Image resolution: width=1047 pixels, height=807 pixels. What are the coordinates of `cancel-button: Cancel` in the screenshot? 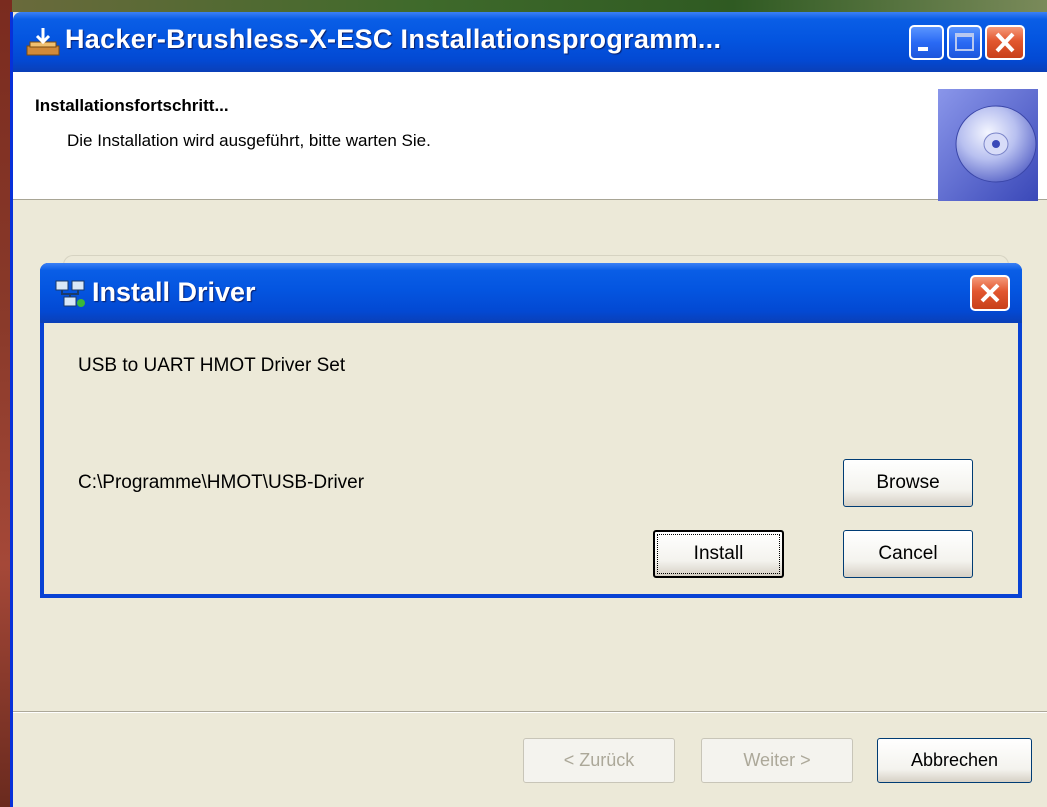 It's located at (908, 554).